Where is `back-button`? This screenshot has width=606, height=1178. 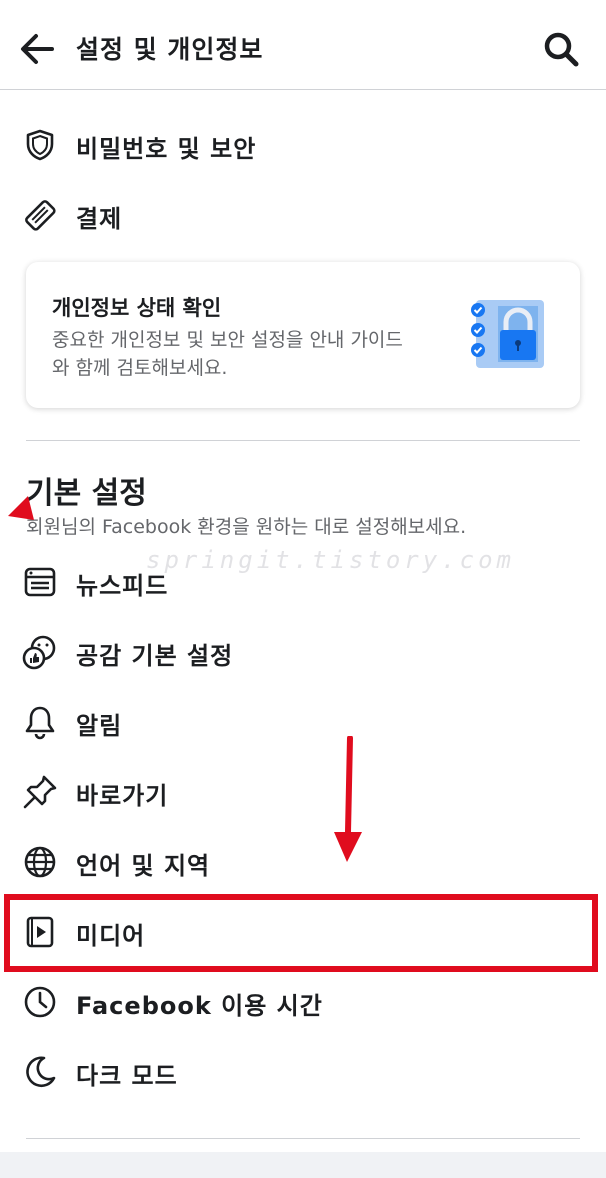
back-button is located at coordinates (37, 49).